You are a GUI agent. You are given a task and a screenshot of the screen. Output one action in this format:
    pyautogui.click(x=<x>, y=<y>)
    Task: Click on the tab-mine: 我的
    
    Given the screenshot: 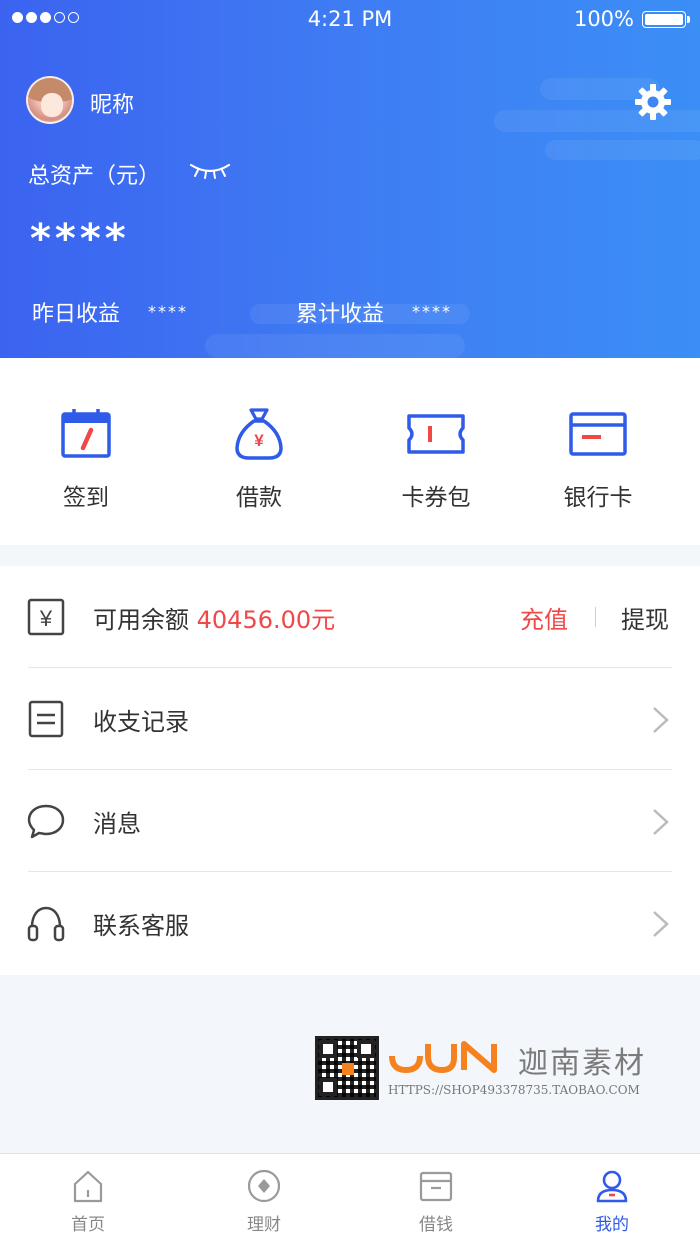 What is the action you would take?
    pyautogui.click(x=612, y=1201)
    